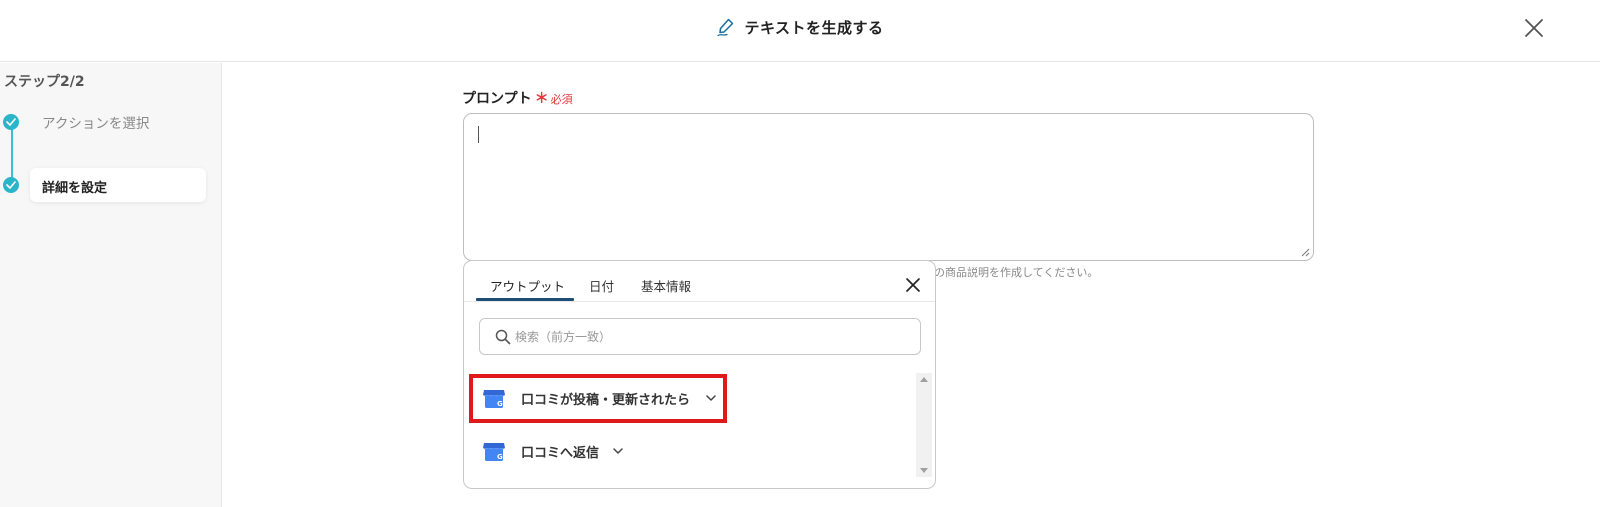  Describe the element at coordinates (725, 27) in the screenshot. I see `pen-icon` at that location.